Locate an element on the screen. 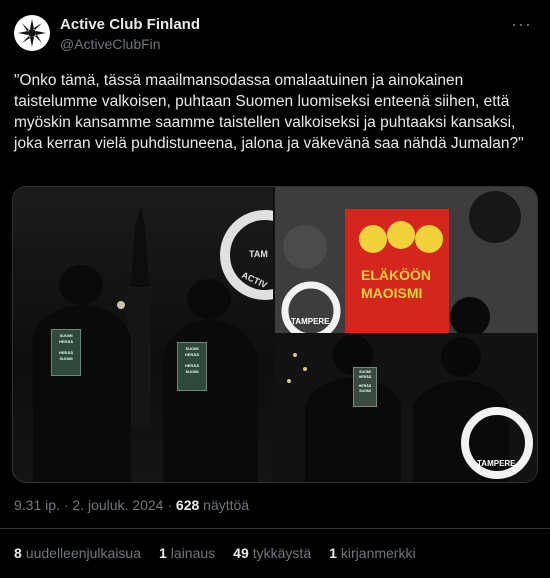 The height and width of the screenshot is (578, 550). tweet-date: 2. jouluk. 2024 is located at coordinates (117, 505).